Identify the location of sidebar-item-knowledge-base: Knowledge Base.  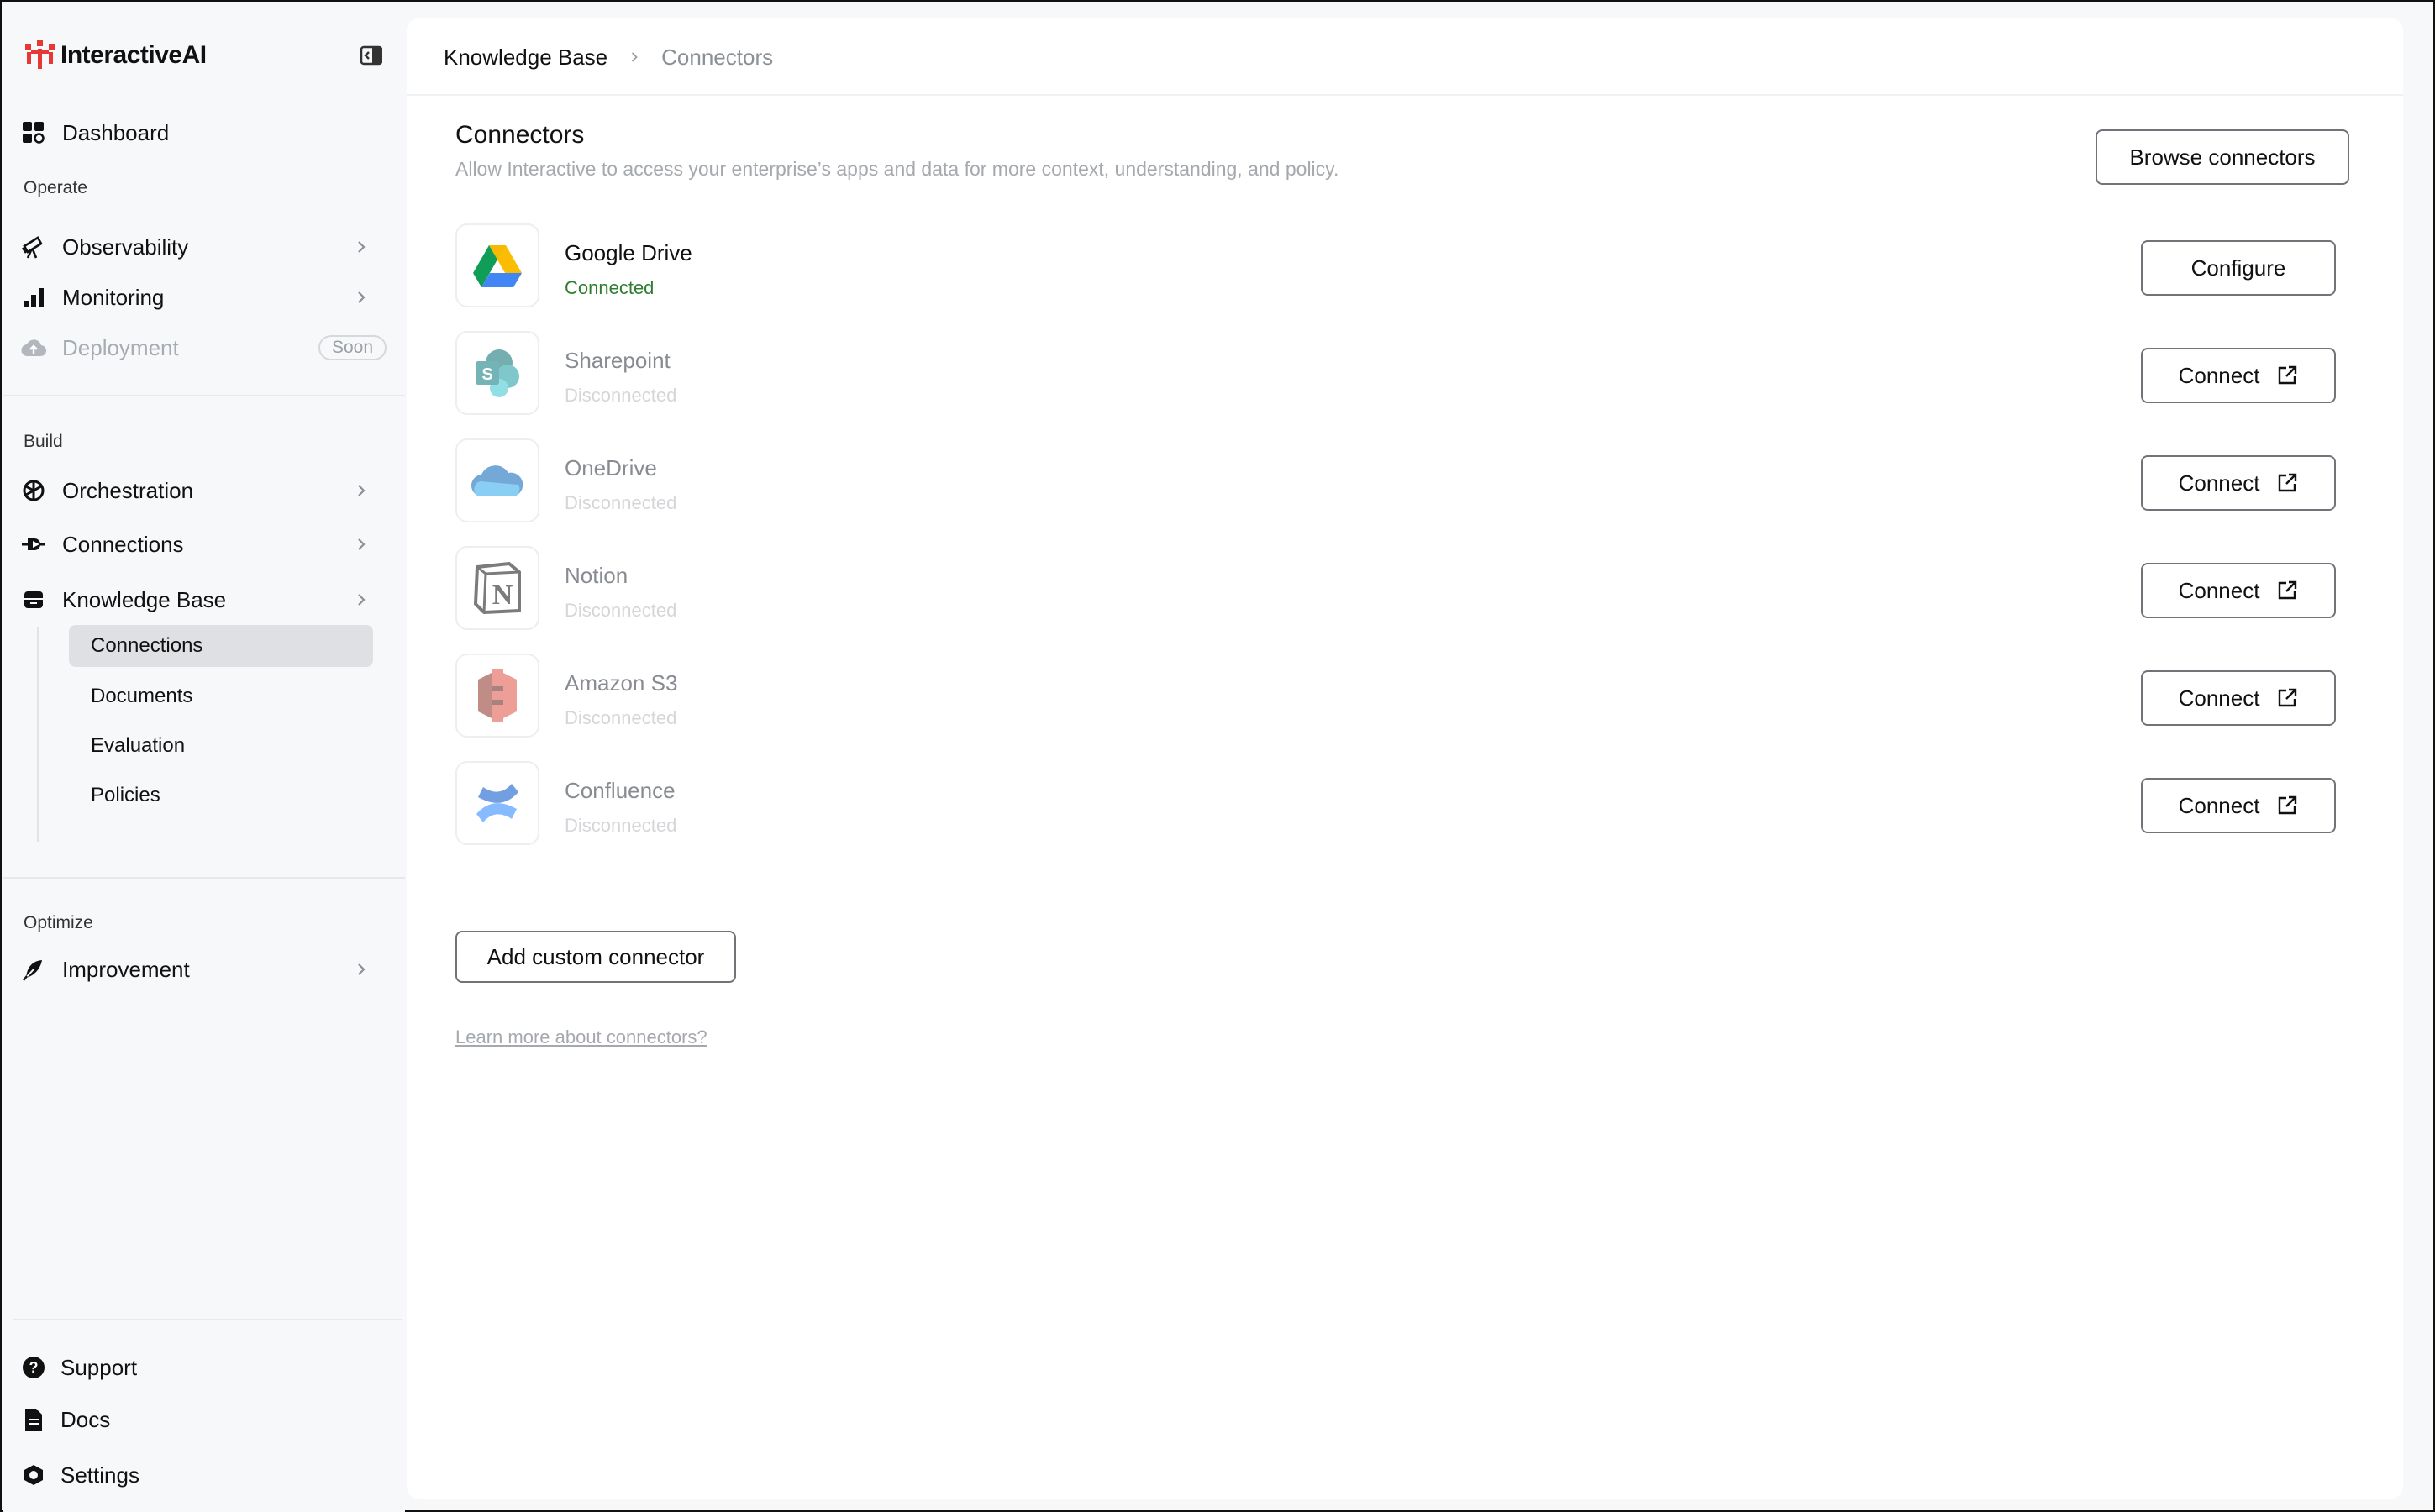
(204, 600).